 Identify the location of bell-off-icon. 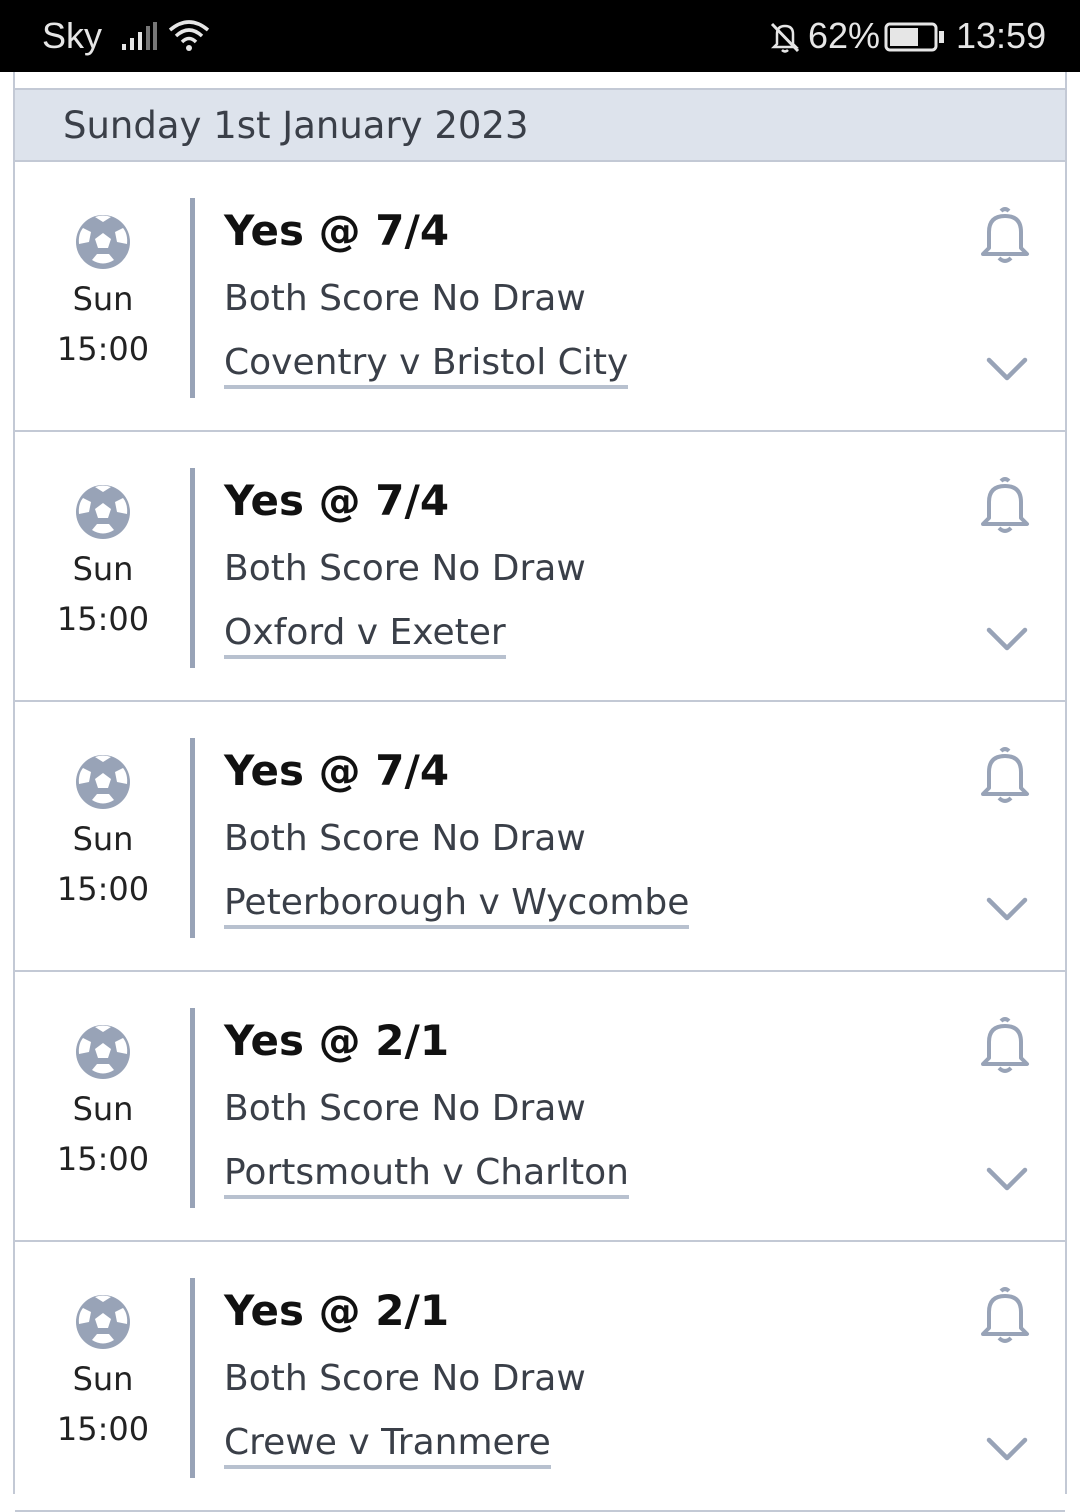
(785, 39).